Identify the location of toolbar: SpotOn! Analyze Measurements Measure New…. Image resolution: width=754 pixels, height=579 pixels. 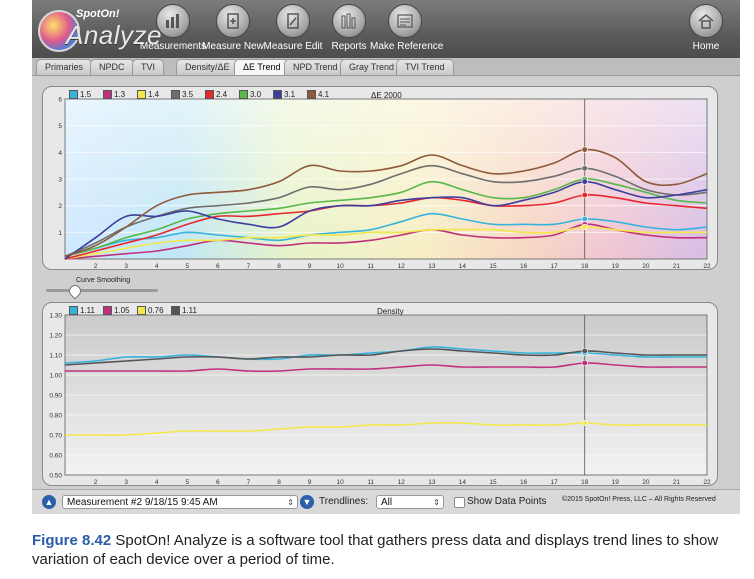
(386, 29).